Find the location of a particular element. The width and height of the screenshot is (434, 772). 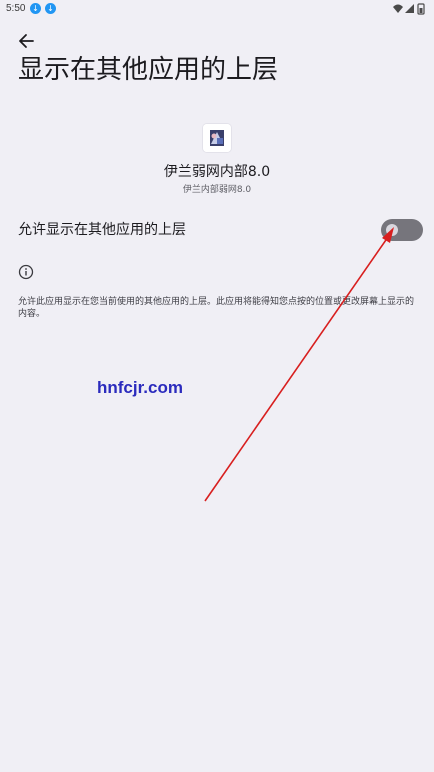

status-time: 5:50 is located at coordinates (16, 8).